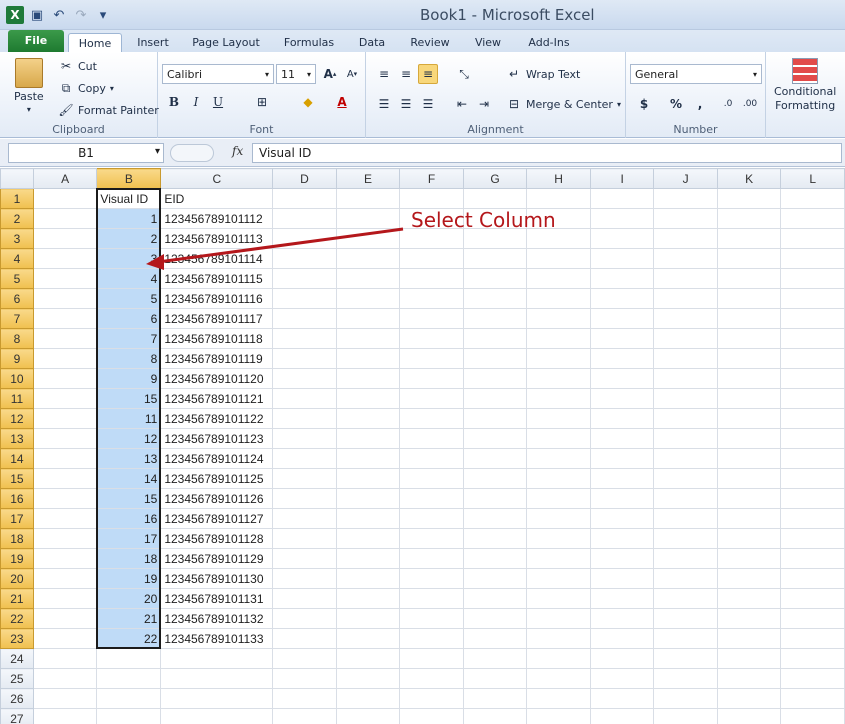 The image size is (845, 724). What do you see at coordinates (65, 198) in the screenshot?
I see `cell-a1` at bounding box center [65, 198].